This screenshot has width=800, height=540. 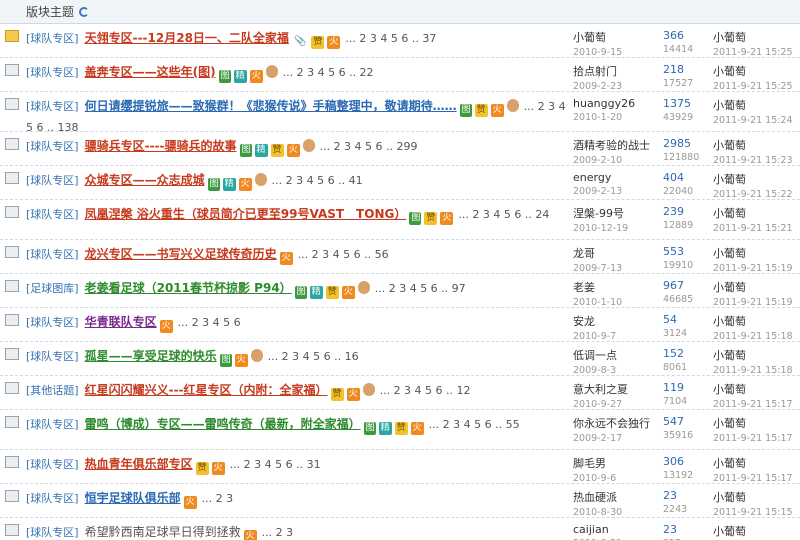 I want to click on reply-count: 218, so click(x=678, y=69).